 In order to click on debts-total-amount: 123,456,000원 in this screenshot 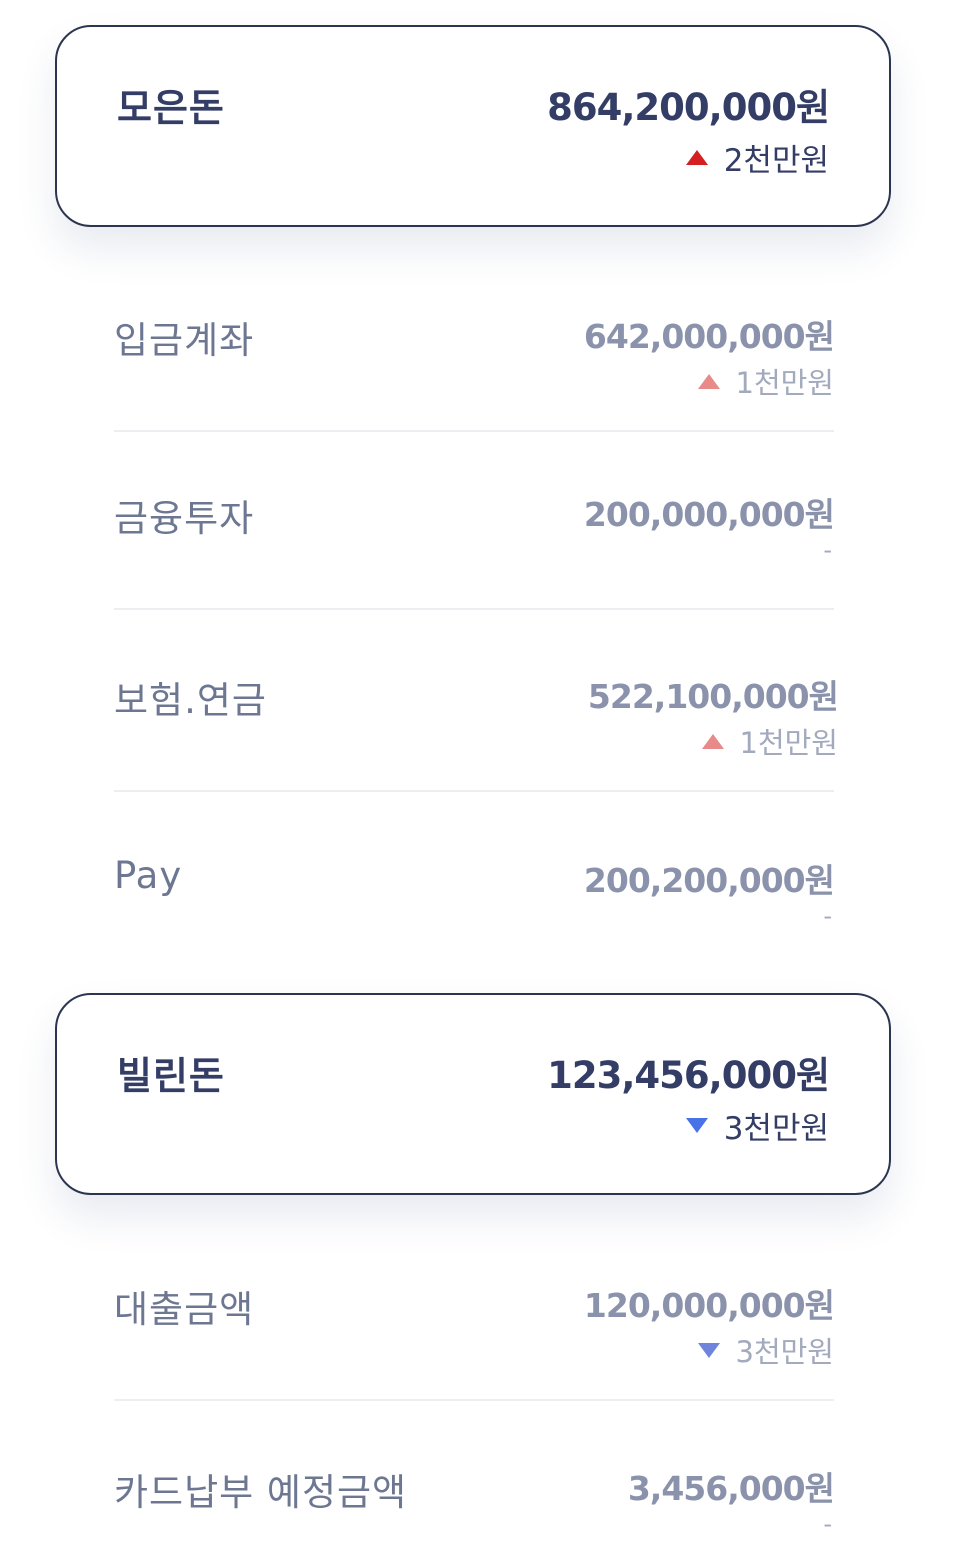, I will do `click(688, 1075)`.